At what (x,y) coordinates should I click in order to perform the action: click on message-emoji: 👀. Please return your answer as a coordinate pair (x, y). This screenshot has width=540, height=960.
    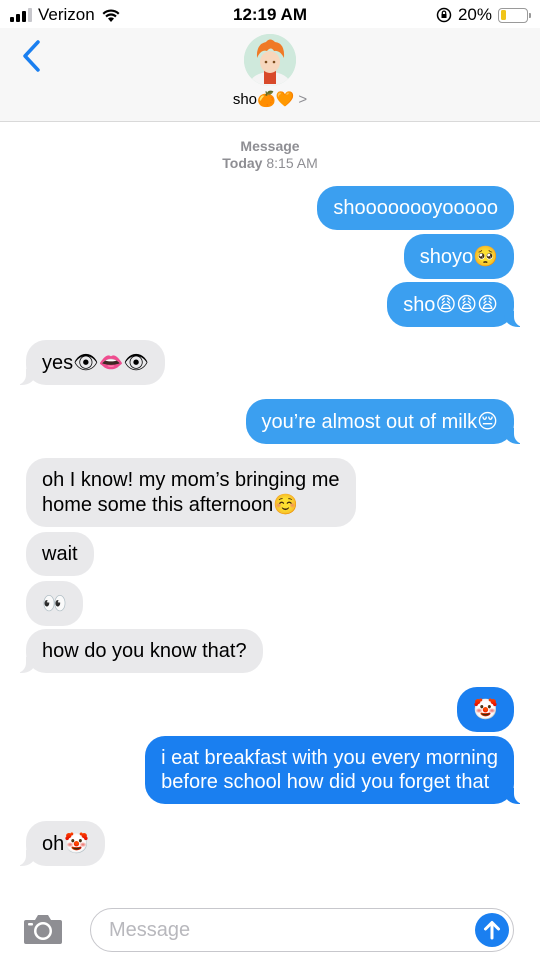
    Looking at the image, I should click on (54, 603).